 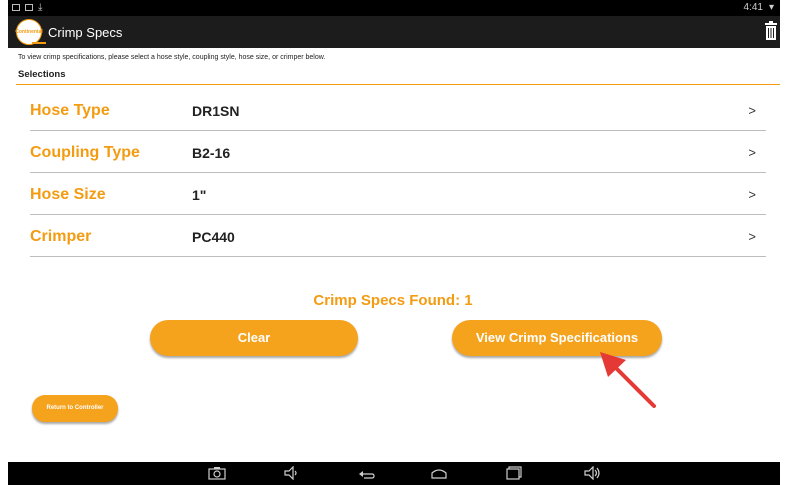 What do you see at coordinates (292, 473) in the screenshot?
I see `volume-down-icon` at bounding box center [292, 473].